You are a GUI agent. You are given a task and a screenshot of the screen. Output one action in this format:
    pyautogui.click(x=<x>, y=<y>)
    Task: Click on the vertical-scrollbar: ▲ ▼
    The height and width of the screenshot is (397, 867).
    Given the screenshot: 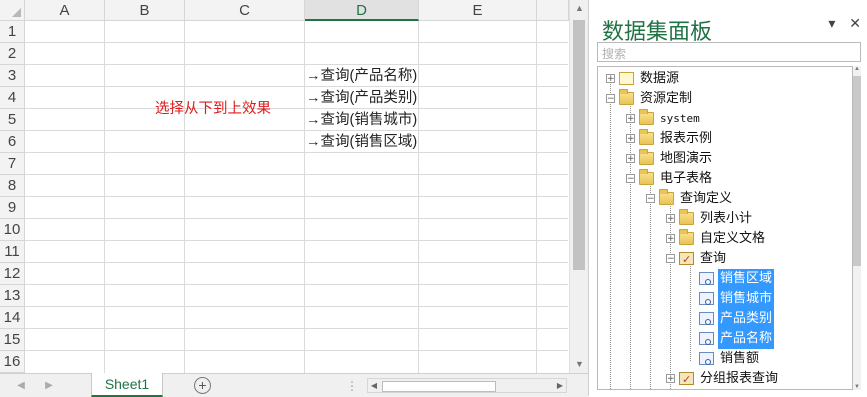 What is the action you would take?
    pyautogui.click(x=579, y=186)
    